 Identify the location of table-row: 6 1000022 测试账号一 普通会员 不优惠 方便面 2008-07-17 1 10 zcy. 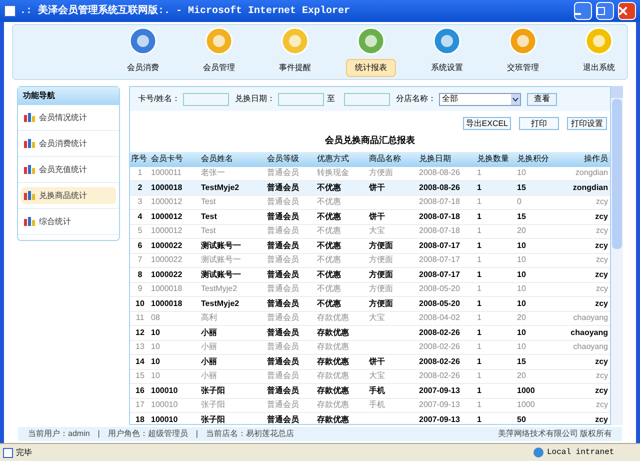
(370, 246).